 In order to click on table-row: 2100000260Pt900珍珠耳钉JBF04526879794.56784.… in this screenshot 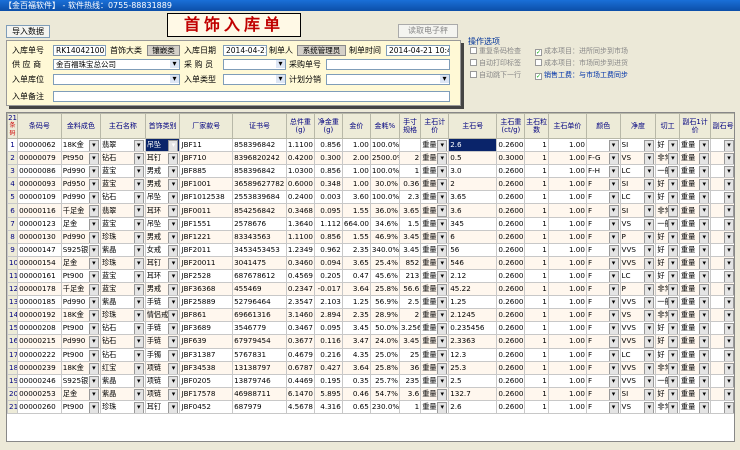, I will do `click(370, 406)`.